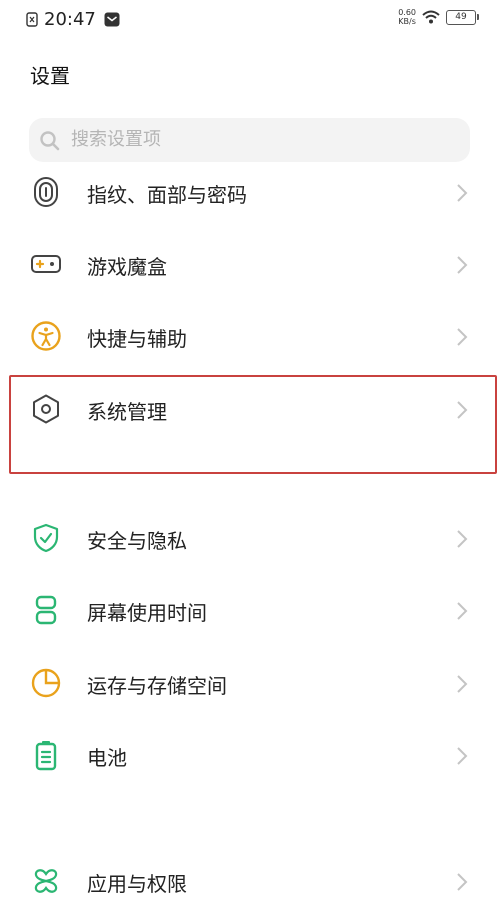 This screenshot has height=912, width=500. What do you see at coordinates (46, 881) in the screenshot?
I see `apps-icon` at bounding box center [46, 881].